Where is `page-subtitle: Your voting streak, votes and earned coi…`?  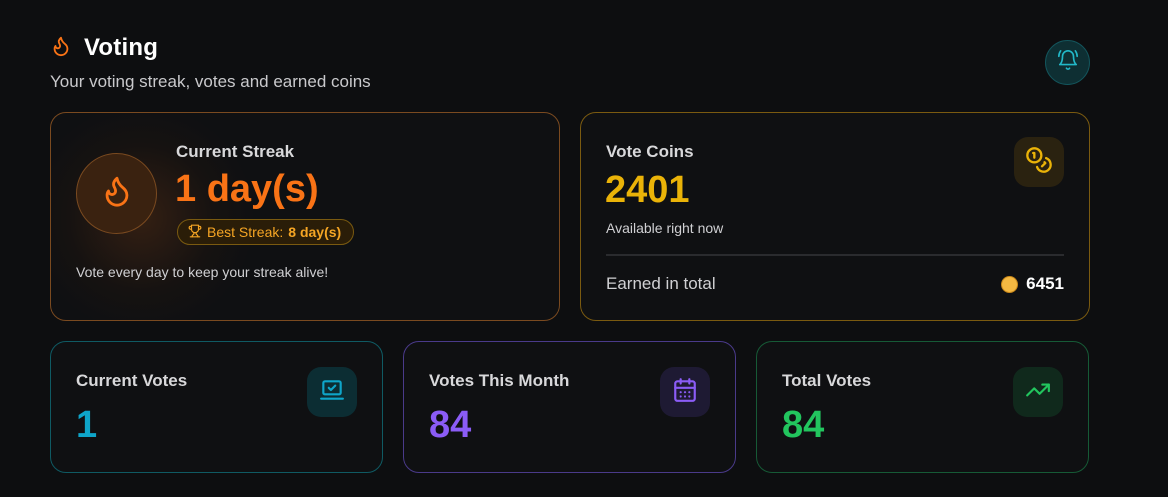
page-subtitle: Your voting streak, votes and earned coi… is located at coordinates (210, 81).